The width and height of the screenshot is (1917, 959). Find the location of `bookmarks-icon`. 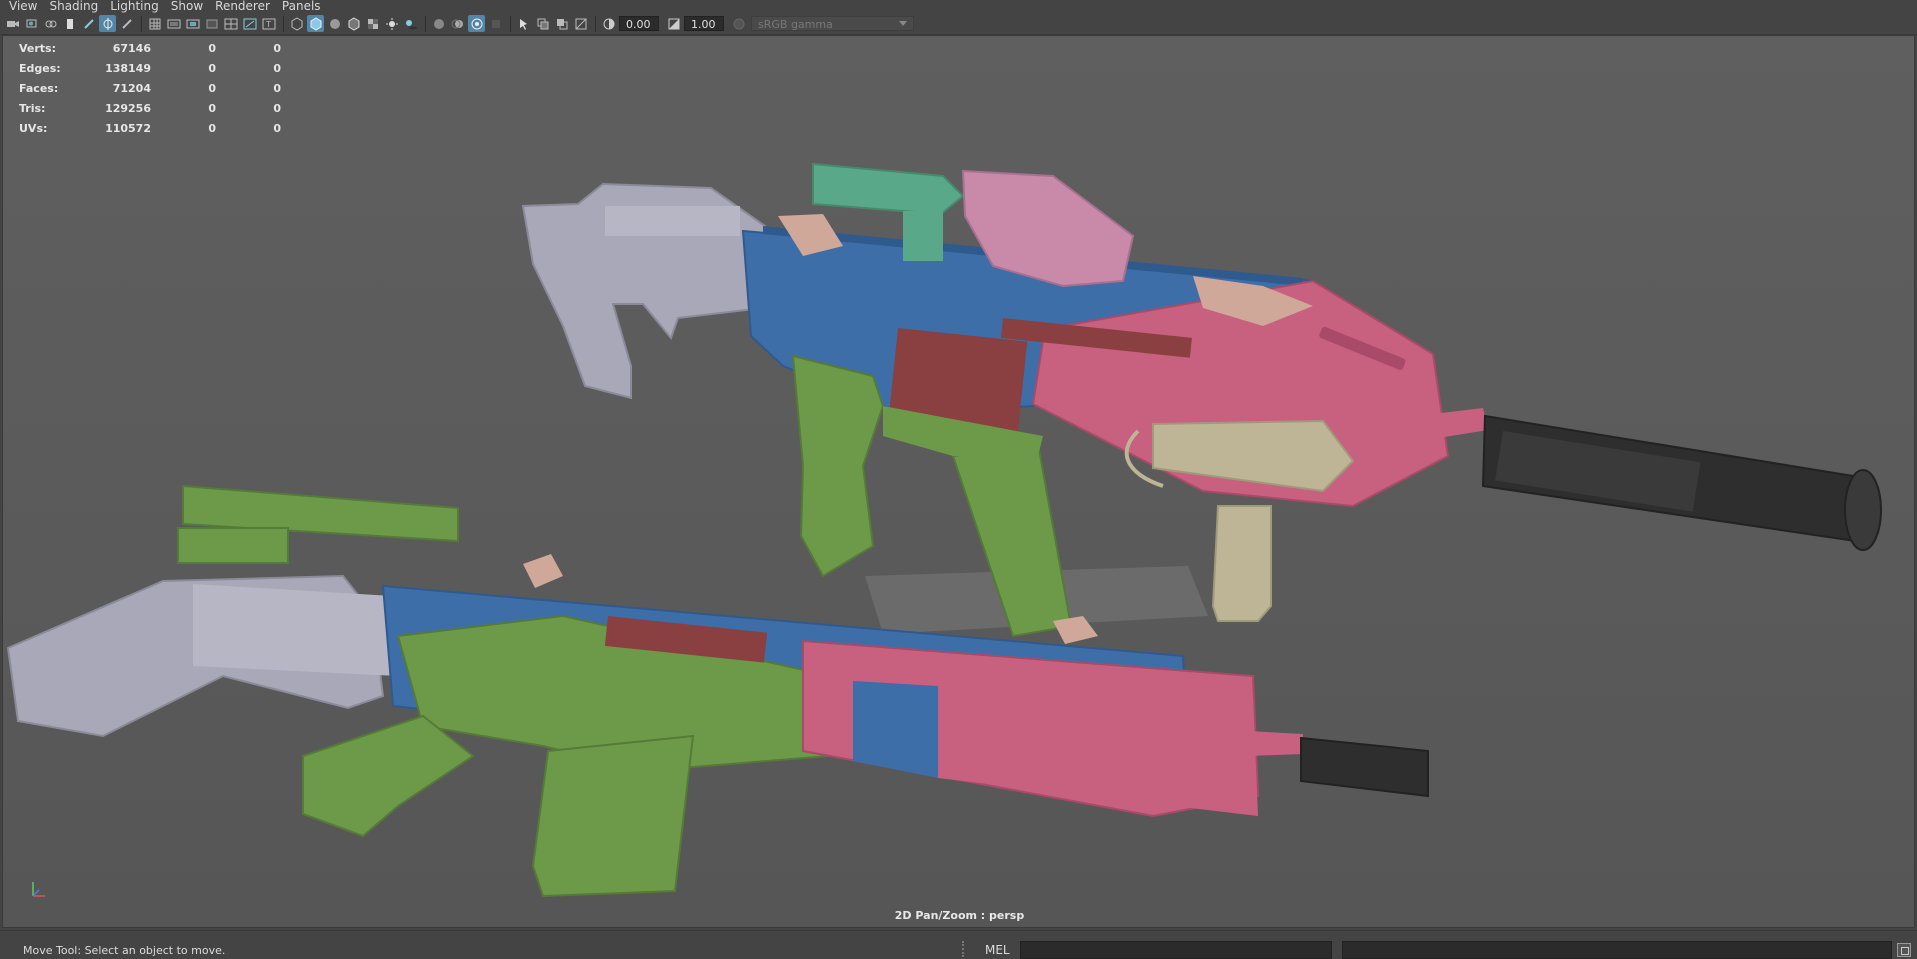

bookmarks-icon is located at coordinates (50, 23).